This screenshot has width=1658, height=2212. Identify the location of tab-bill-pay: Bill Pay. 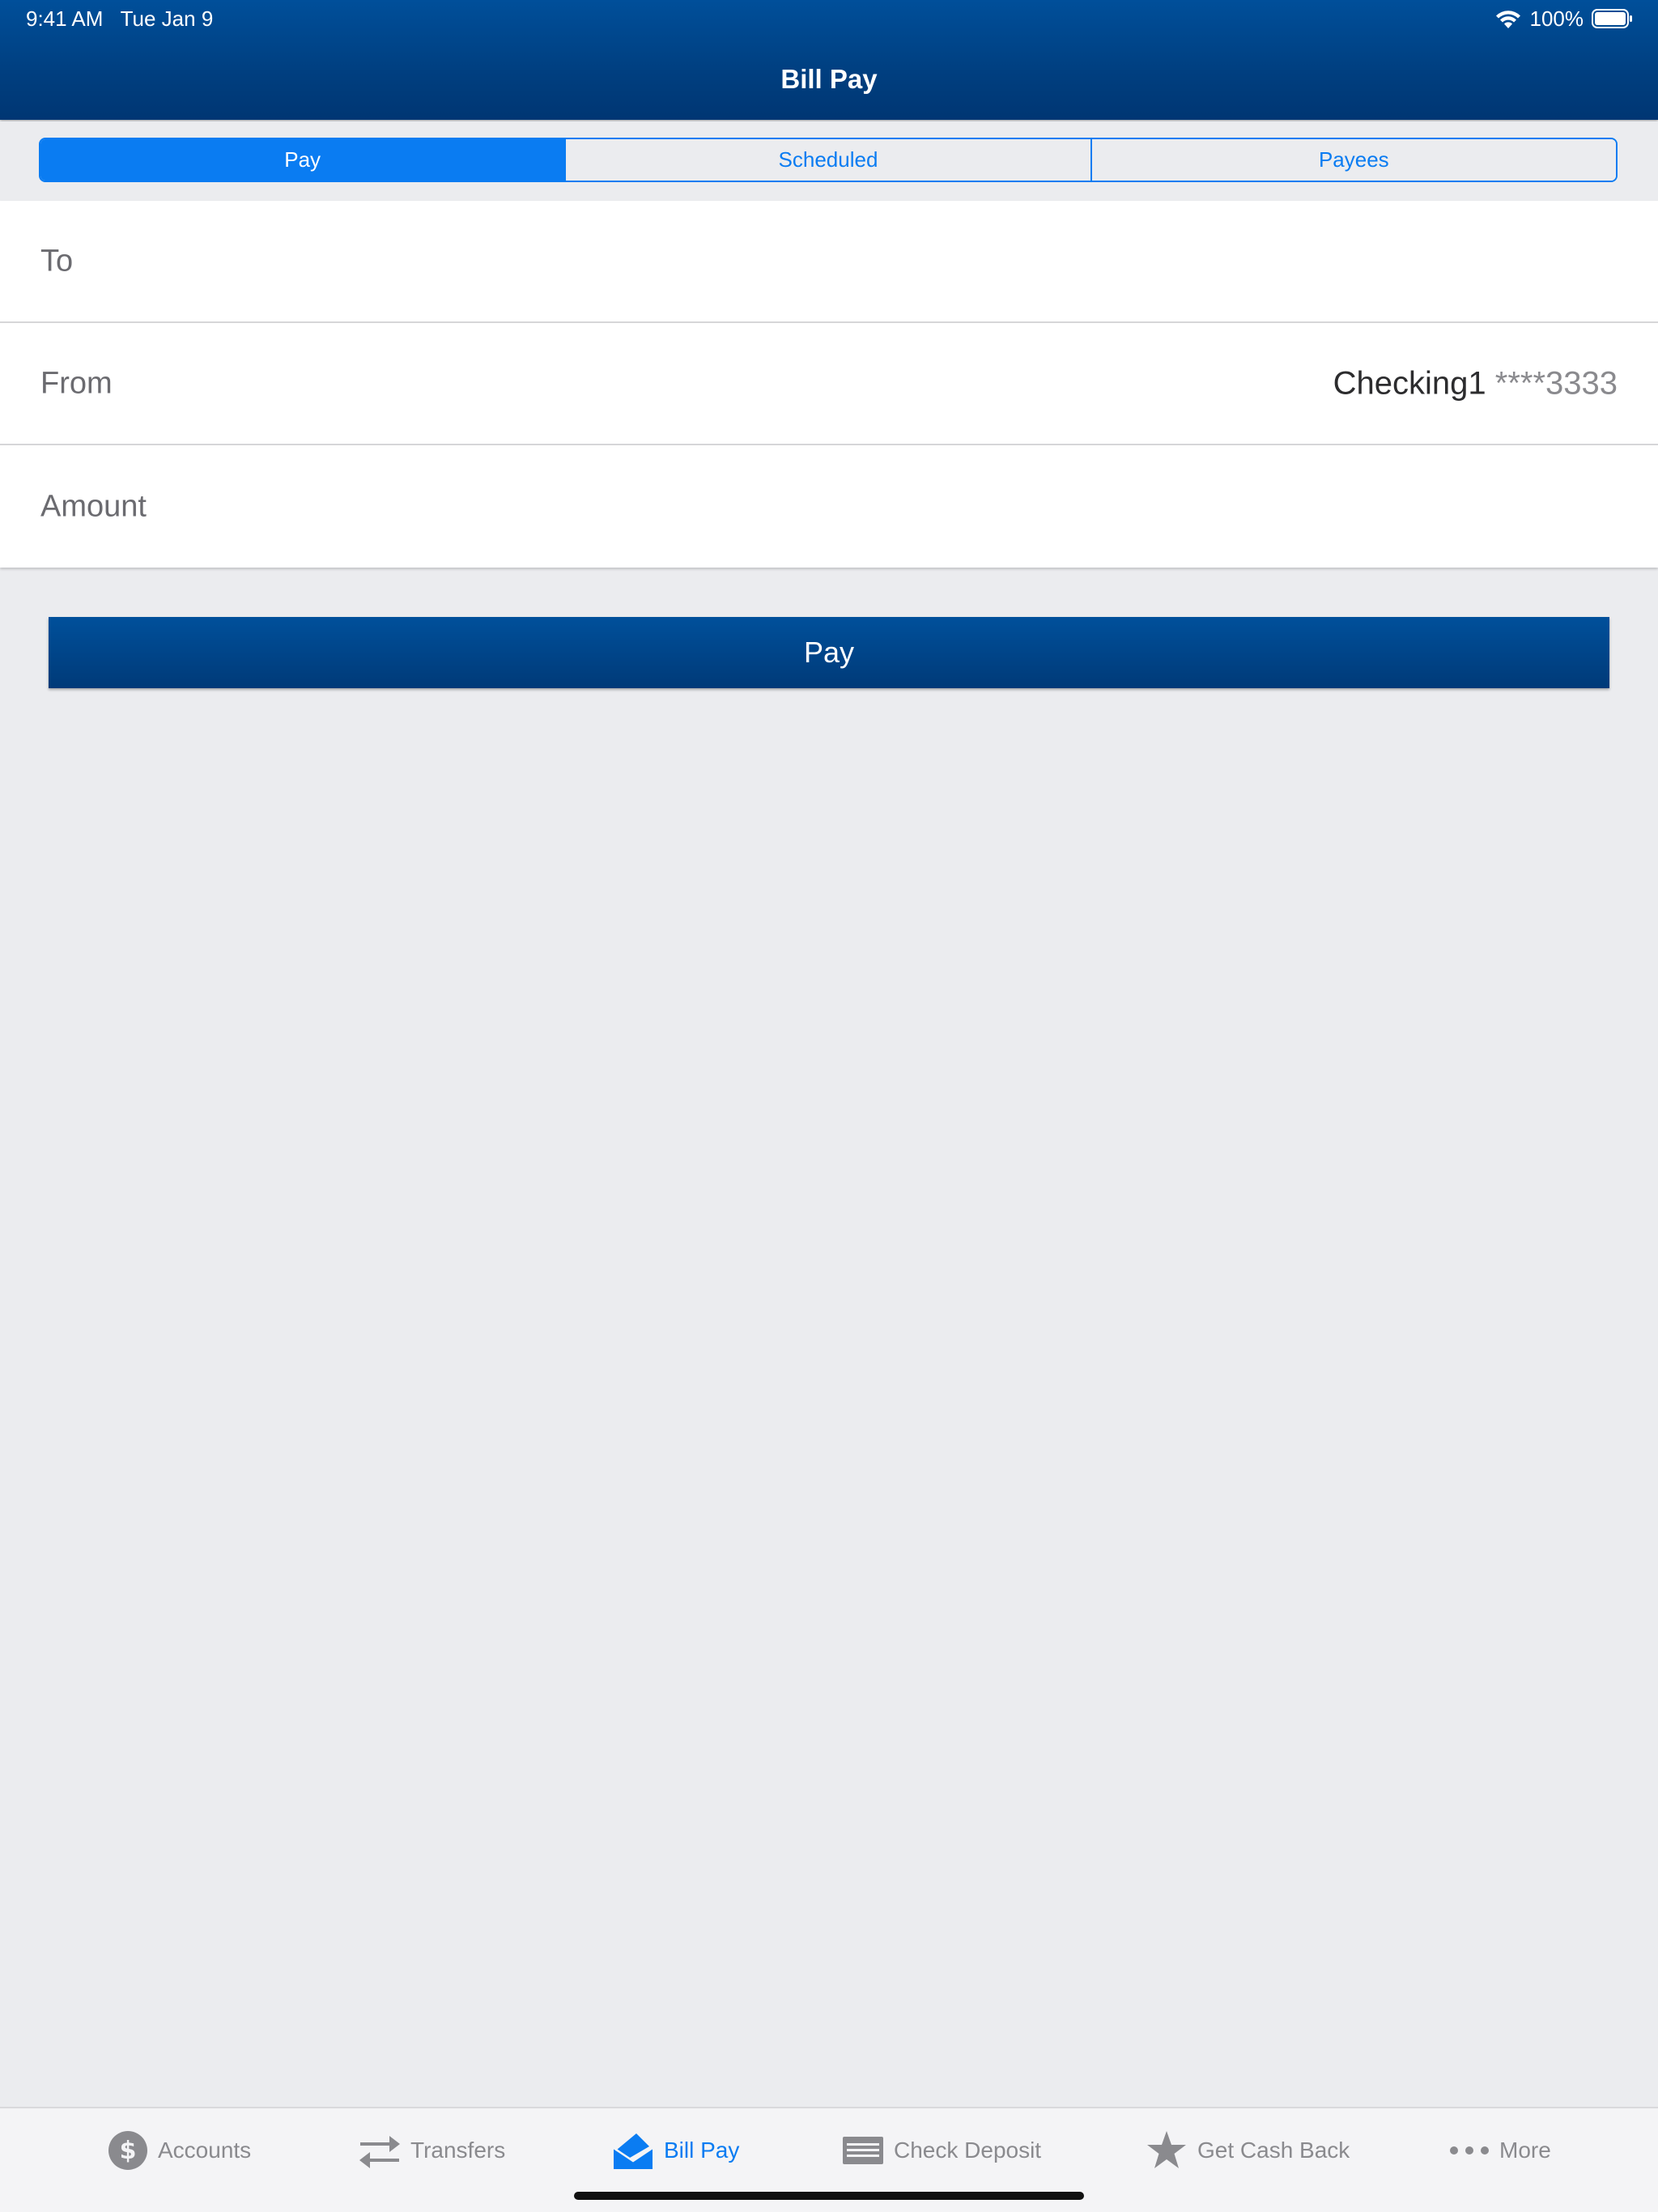
(675, 2150).